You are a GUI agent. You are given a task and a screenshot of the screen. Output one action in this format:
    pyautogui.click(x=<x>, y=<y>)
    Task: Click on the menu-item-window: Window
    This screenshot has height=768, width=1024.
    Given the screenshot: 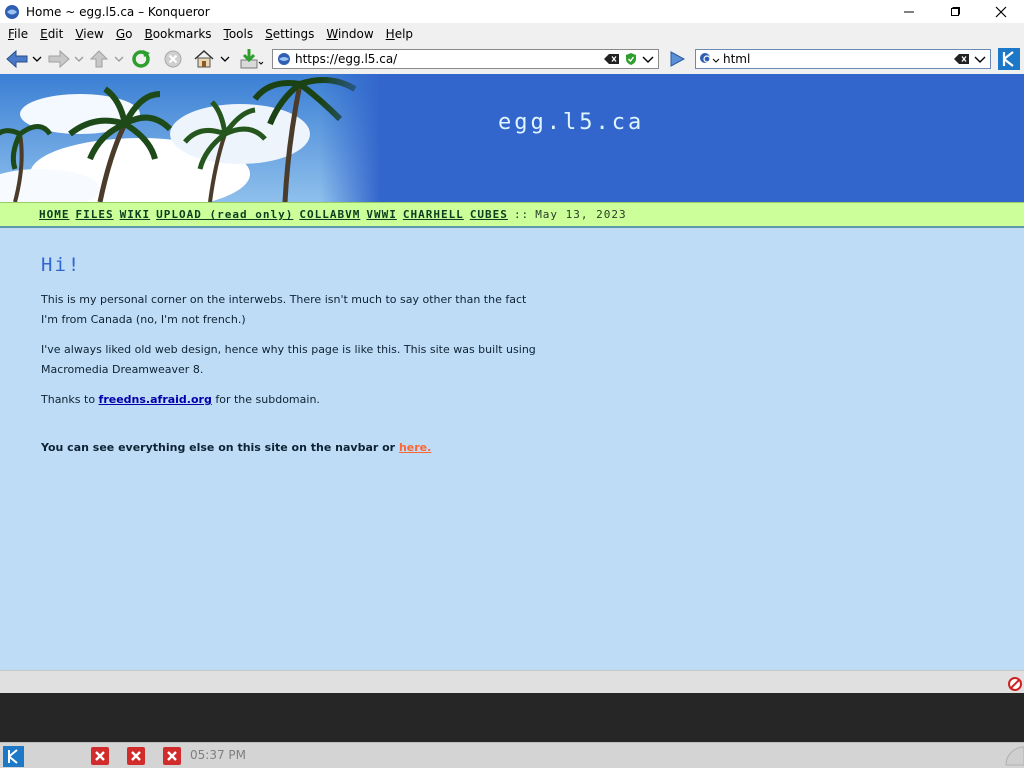 What is the action you would take?
    pyautogui.click(x=349, y=34)
    